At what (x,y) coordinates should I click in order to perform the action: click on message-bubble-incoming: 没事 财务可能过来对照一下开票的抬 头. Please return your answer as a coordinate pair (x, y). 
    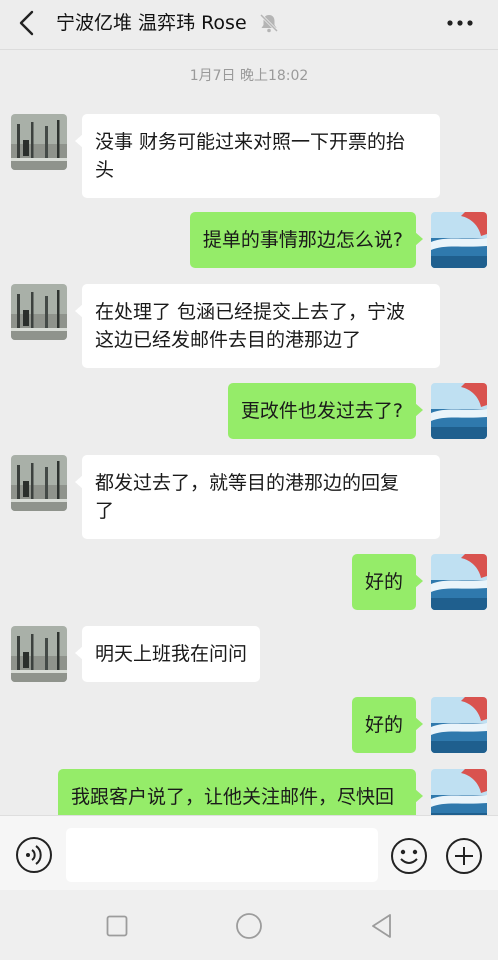
    Looking at the image, I should click on (257, 156).